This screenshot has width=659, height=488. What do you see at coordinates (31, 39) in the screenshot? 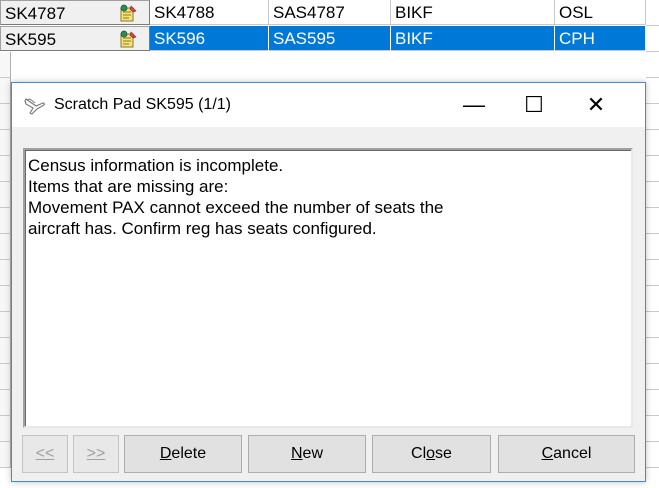
I see `flight-number-cell: SK595` at bounding box center [31, 39].